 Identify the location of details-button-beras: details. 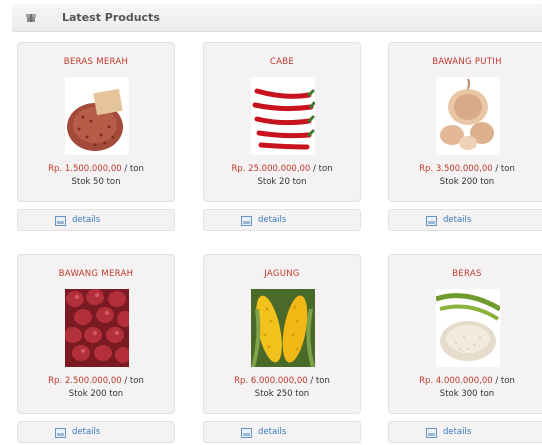
(465, 432).